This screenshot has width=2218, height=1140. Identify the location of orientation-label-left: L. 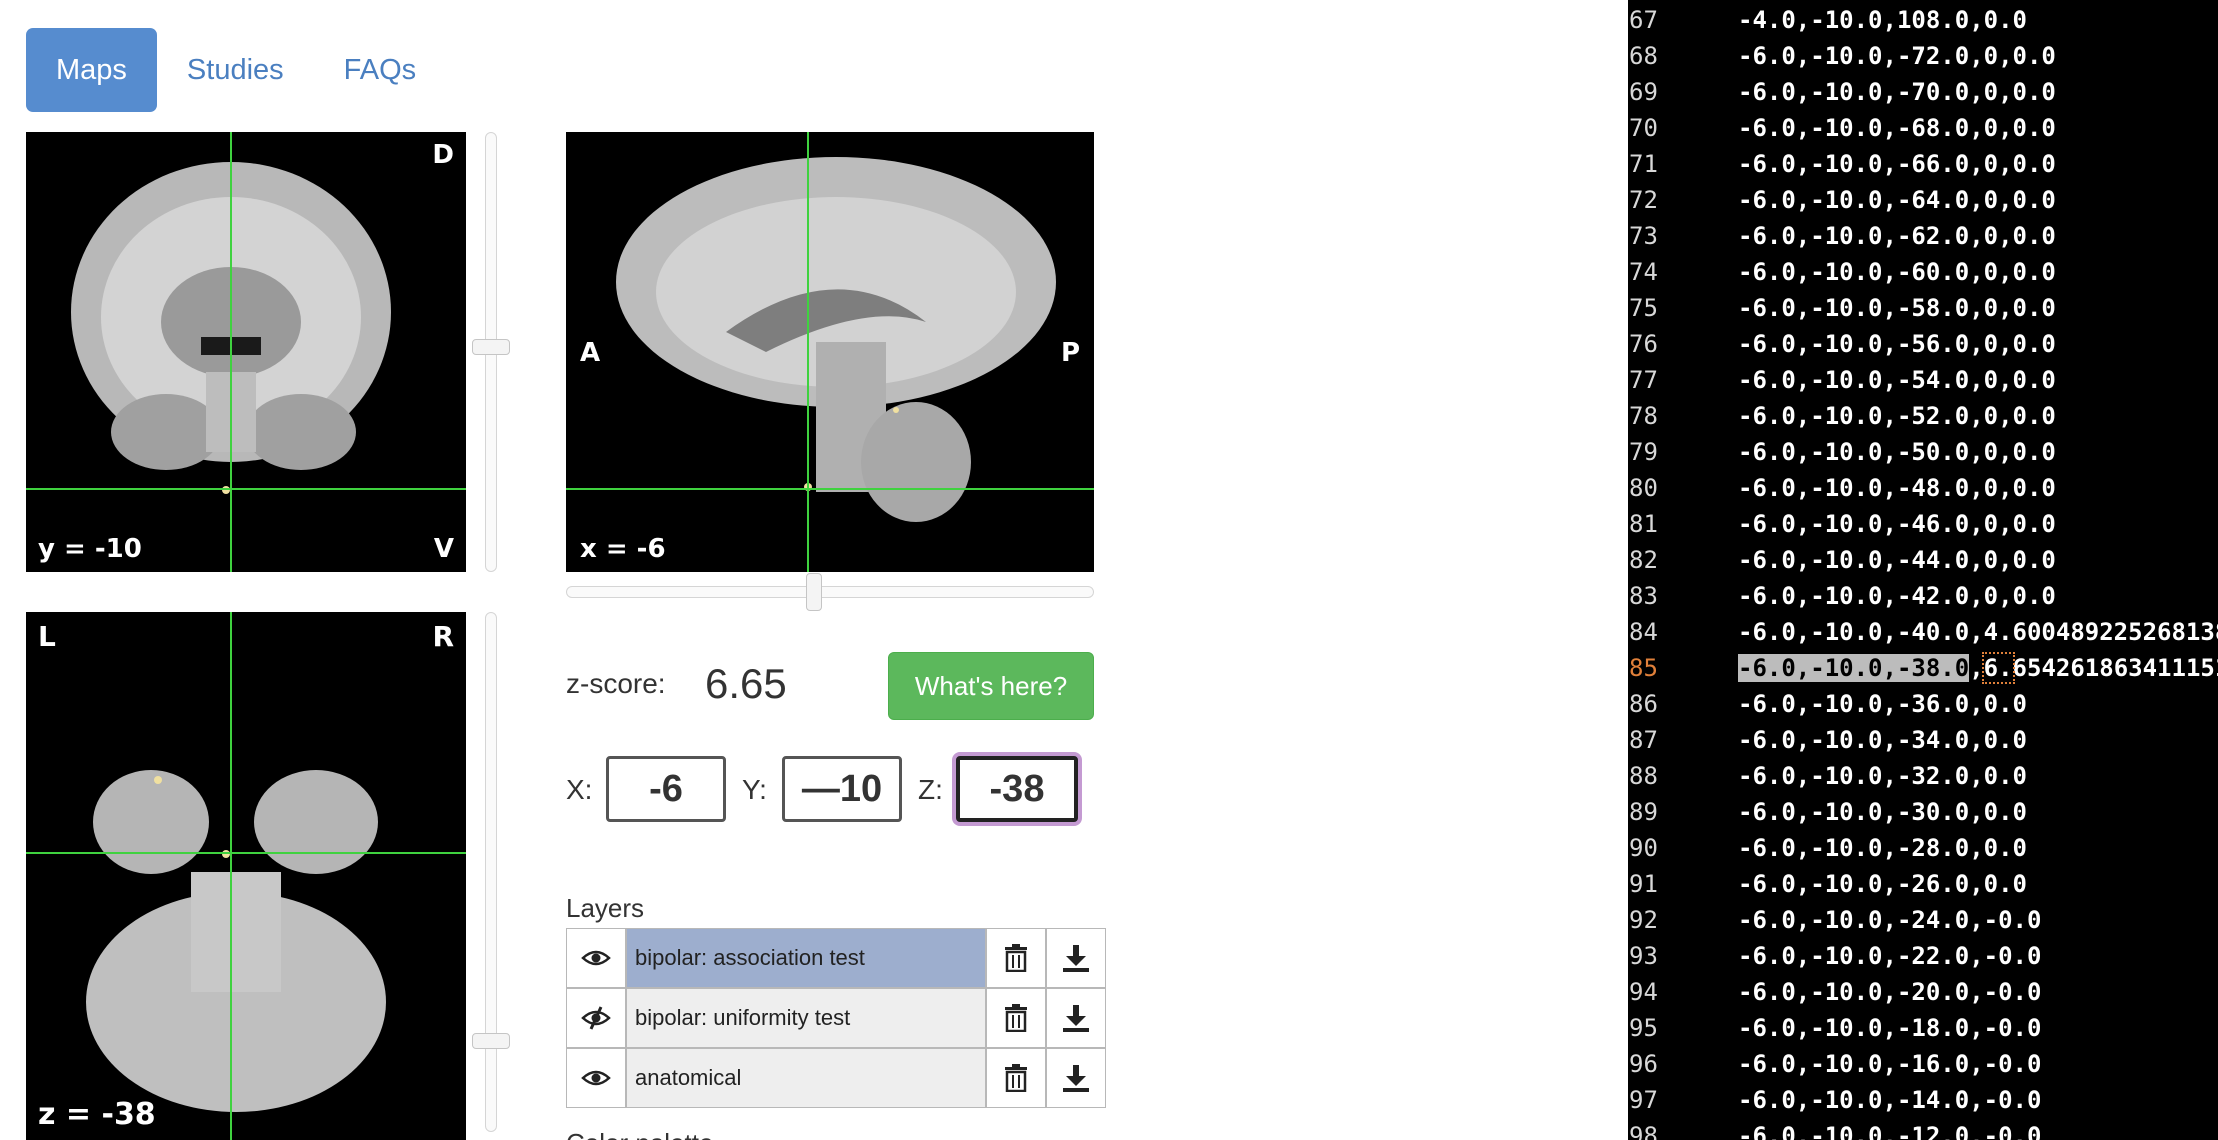
(47, 636).